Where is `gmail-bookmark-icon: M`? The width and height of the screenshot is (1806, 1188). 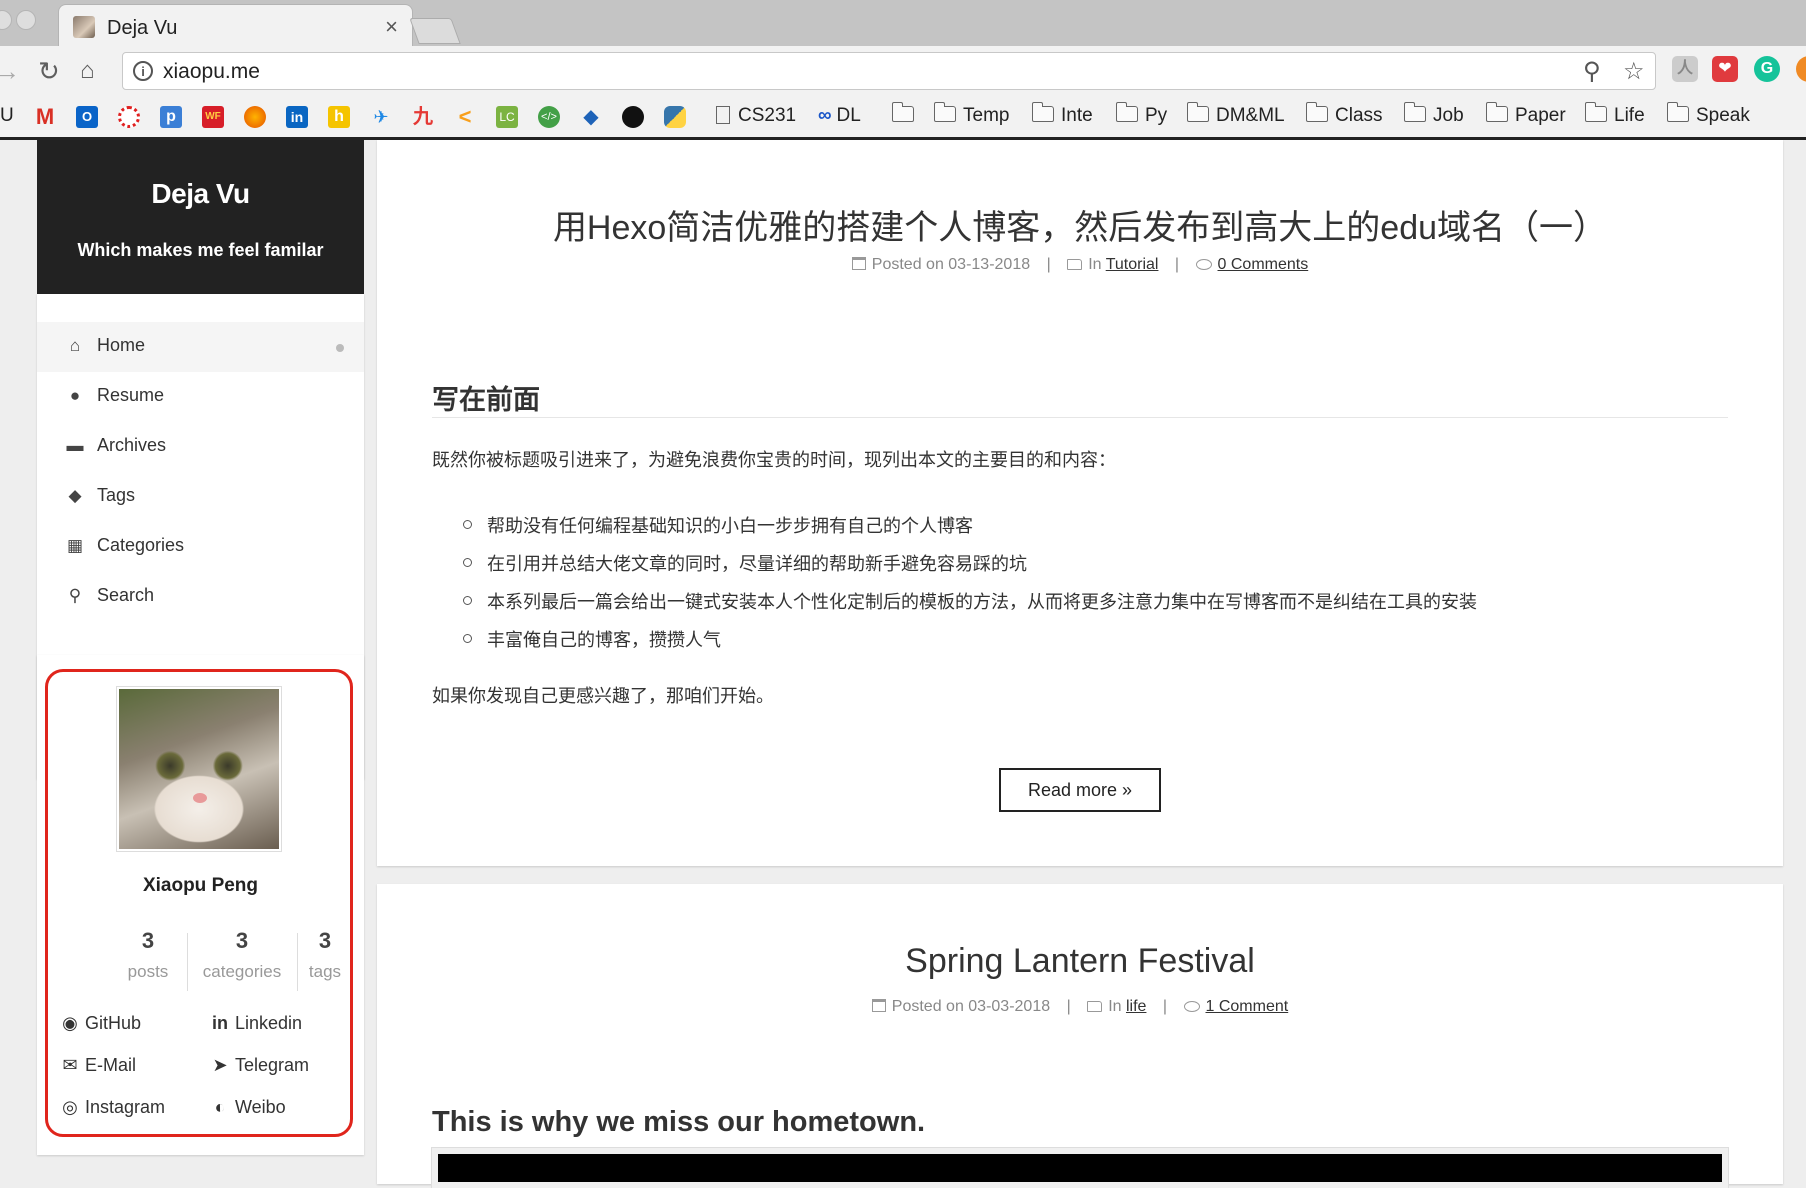
gmail-bookmark-icon: M is located at coordinates (45, 117).